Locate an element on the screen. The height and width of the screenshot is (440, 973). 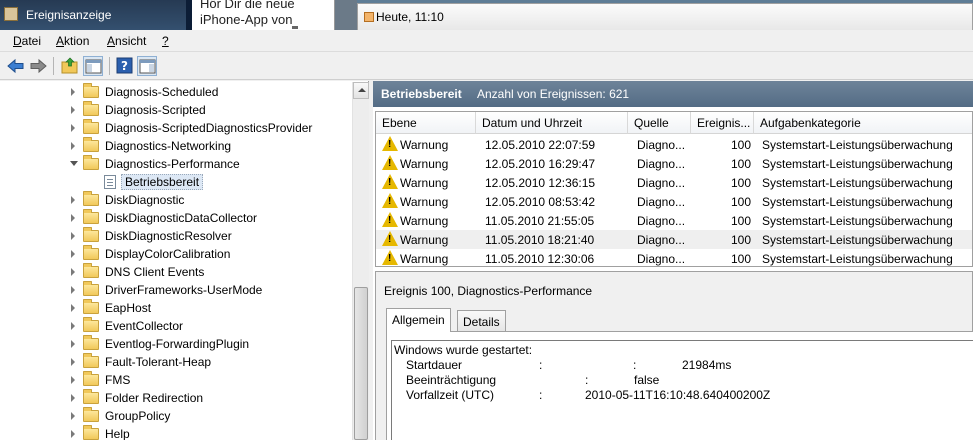
tree-item-help: Help is located at coordinates (176, 432).